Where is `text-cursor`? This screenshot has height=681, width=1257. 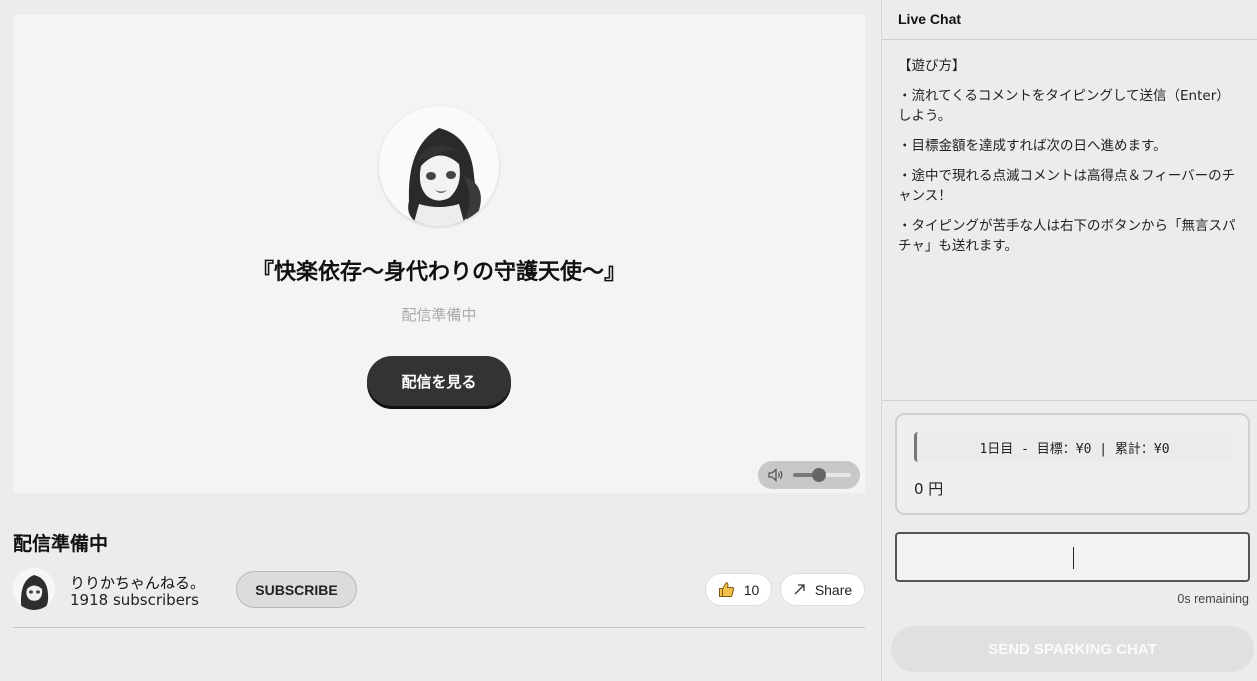
text-cursor is located at coordinates (1073, 558).